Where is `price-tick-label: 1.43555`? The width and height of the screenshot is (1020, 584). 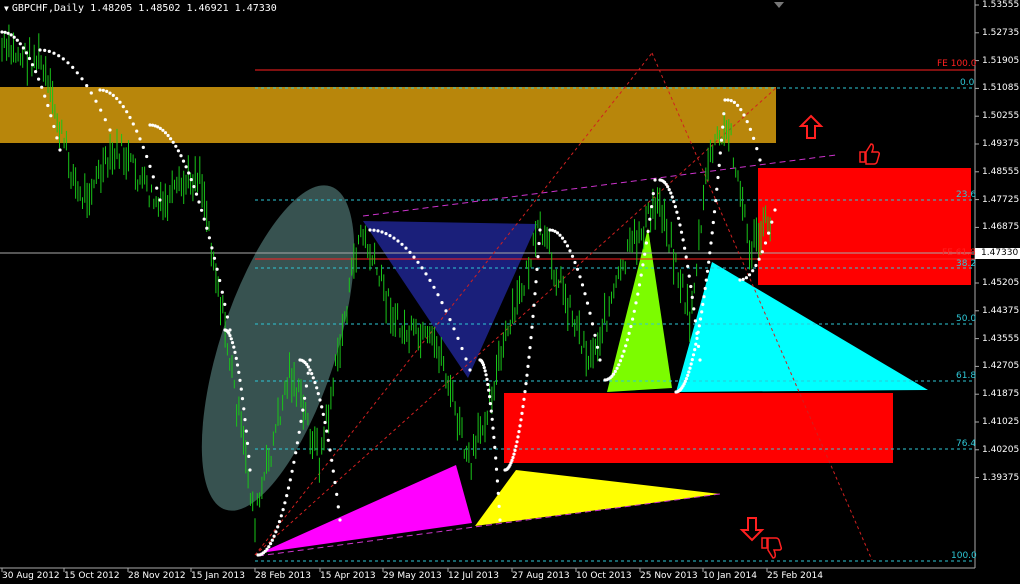 price-tick-label: 1.43555 is located at coordinates (1001, 338).